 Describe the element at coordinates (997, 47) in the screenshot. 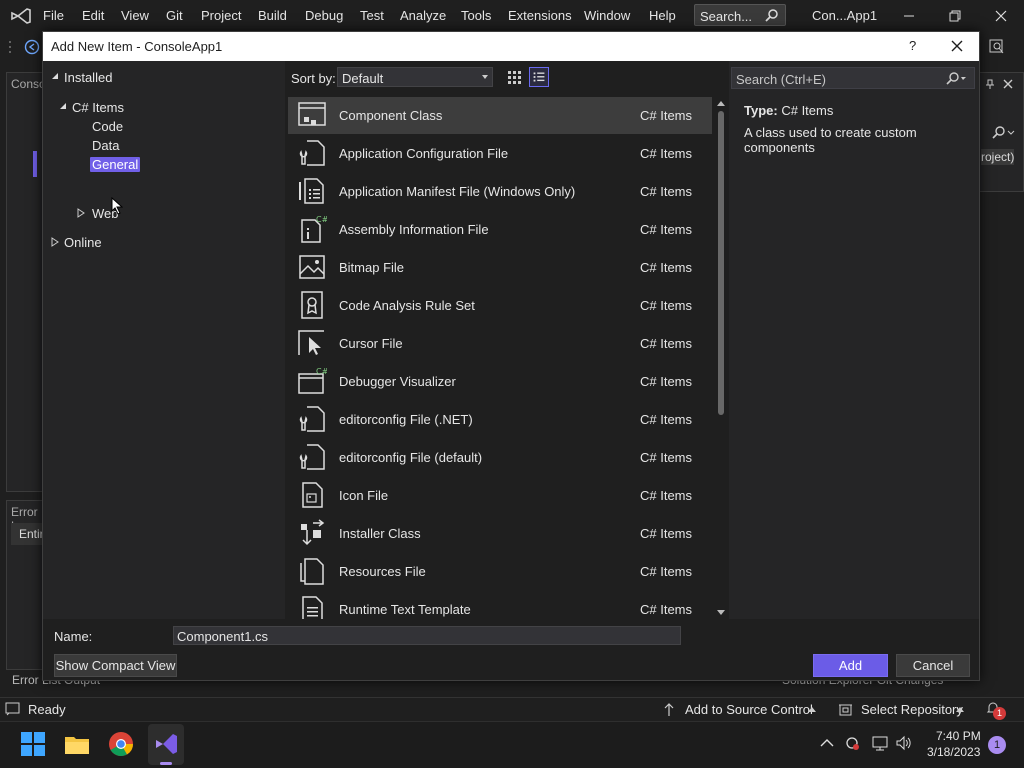

I see `live-share-icon` at that location.